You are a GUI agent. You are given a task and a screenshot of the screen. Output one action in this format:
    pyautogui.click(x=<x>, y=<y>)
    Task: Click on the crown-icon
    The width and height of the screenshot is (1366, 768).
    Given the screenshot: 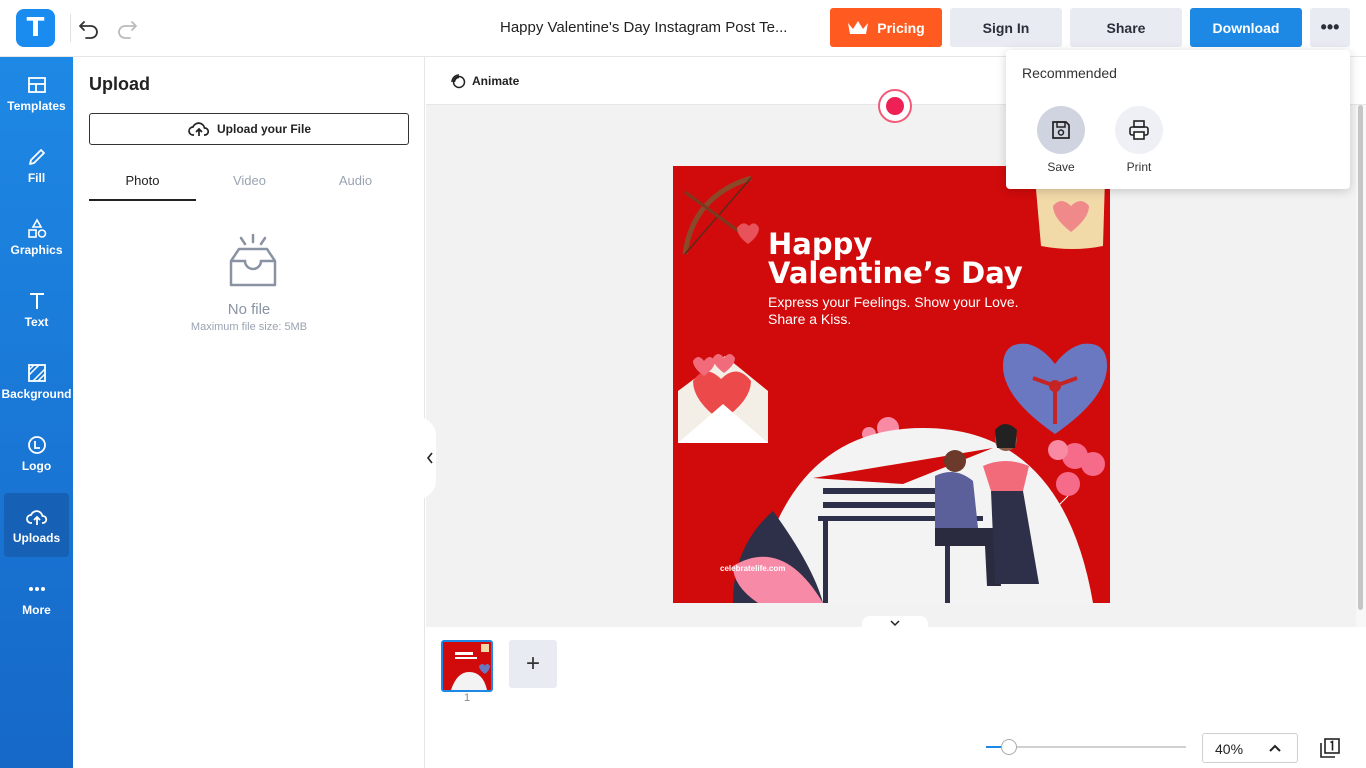 What is the action you would take?
    pyautogui.click(x=858, y=27)
    